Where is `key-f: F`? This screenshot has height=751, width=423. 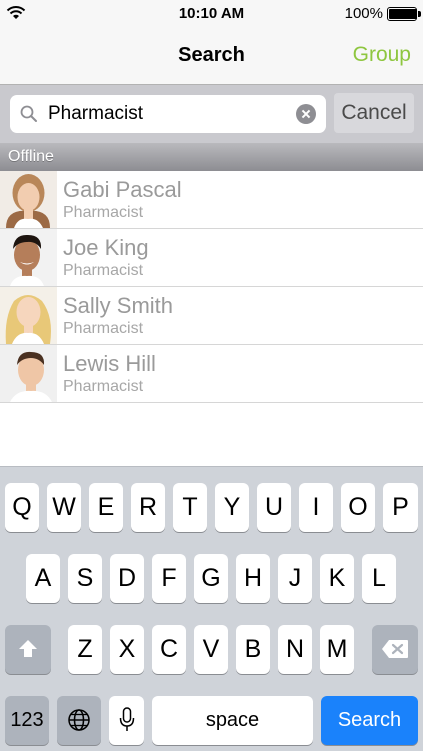 key-f: F is located at coordinates (169, 578).